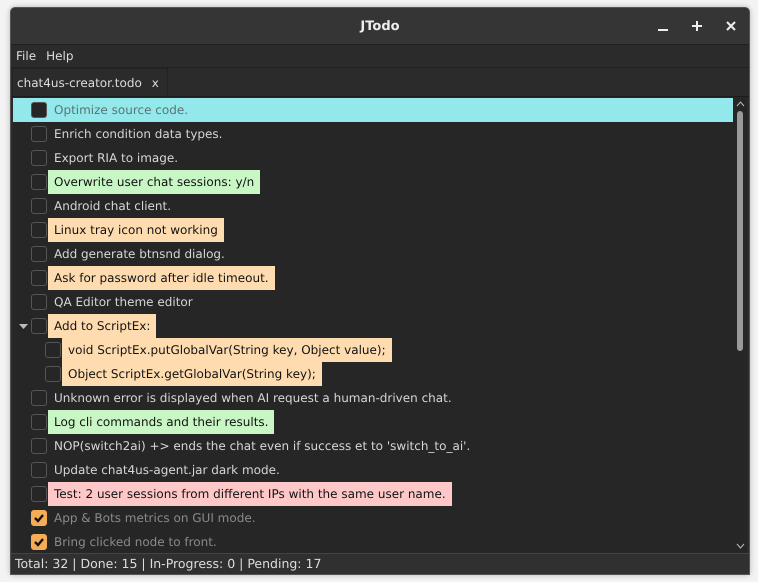 The height and width of the screenshot is (582, 758). I want to click on status-bar: Total: 32 | Done: 15 | In-Progress: 0 | Pending: 17, so click(380, 563).